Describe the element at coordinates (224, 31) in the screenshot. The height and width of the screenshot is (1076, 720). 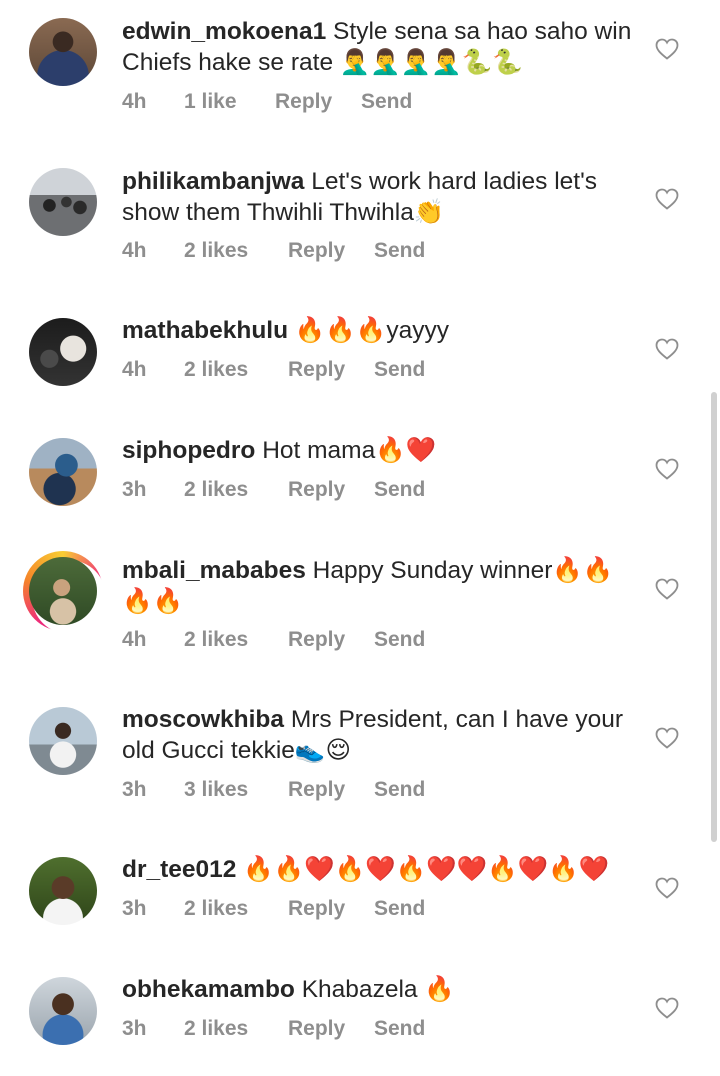
I see `username-link: edwin_mokoena1` at that location.